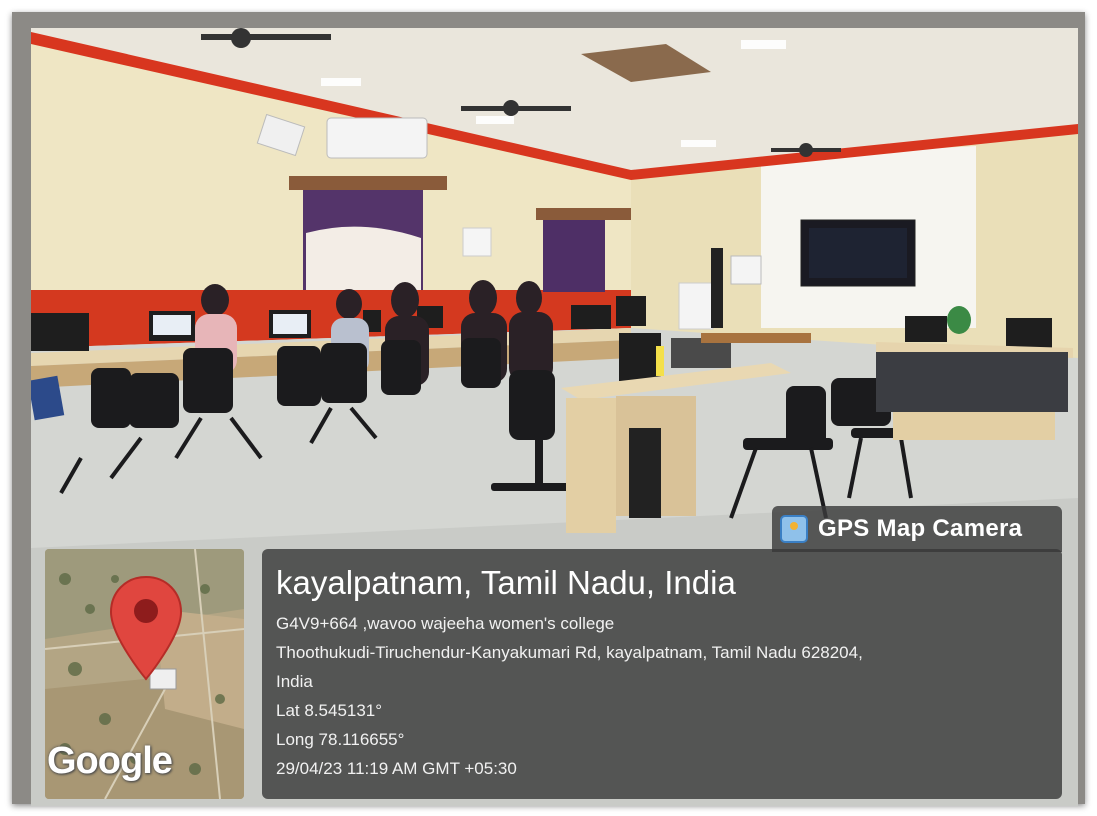  What do you see at coordinates (329, 710) in the screenshot?
I see `latitude-line: Lat 8.545131°` at bounding box center [329, 710].